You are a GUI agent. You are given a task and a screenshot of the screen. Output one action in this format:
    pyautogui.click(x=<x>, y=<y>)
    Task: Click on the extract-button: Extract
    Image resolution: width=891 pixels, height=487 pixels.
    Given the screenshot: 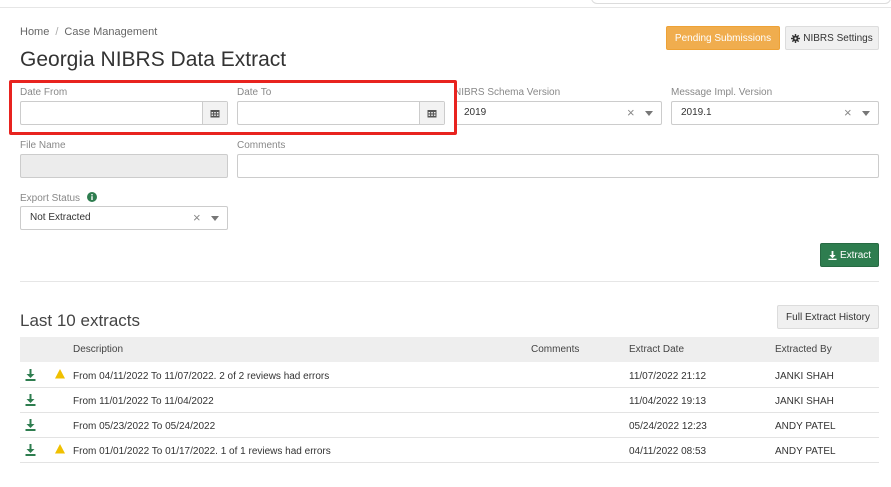 What is the action you would take?
    pyautogui.click(x=849, y=255)
    